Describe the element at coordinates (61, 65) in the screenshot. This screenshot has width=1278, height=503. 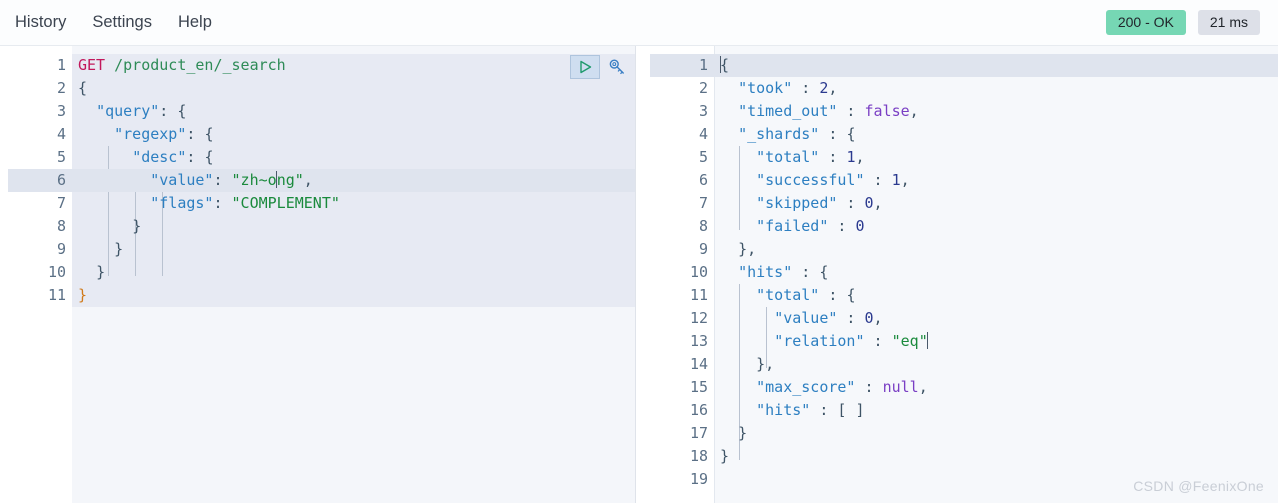
I see `line-number: 1` at that location.